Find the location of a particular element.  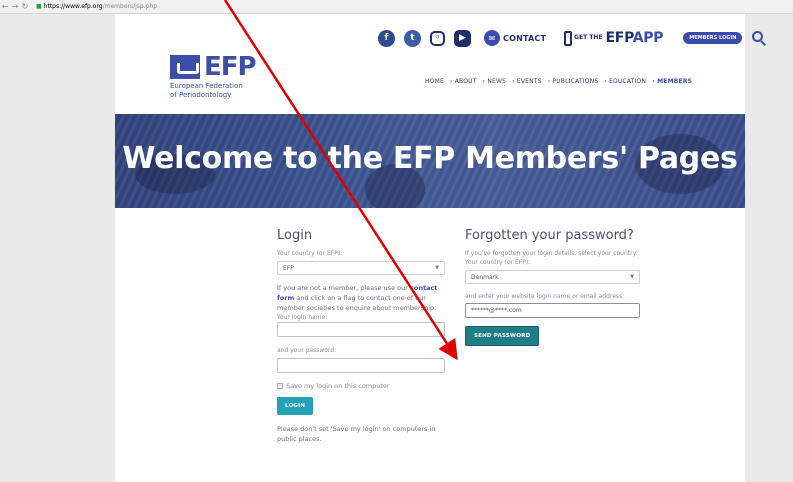

login-heading: Login is located at coordinates (295, 235).